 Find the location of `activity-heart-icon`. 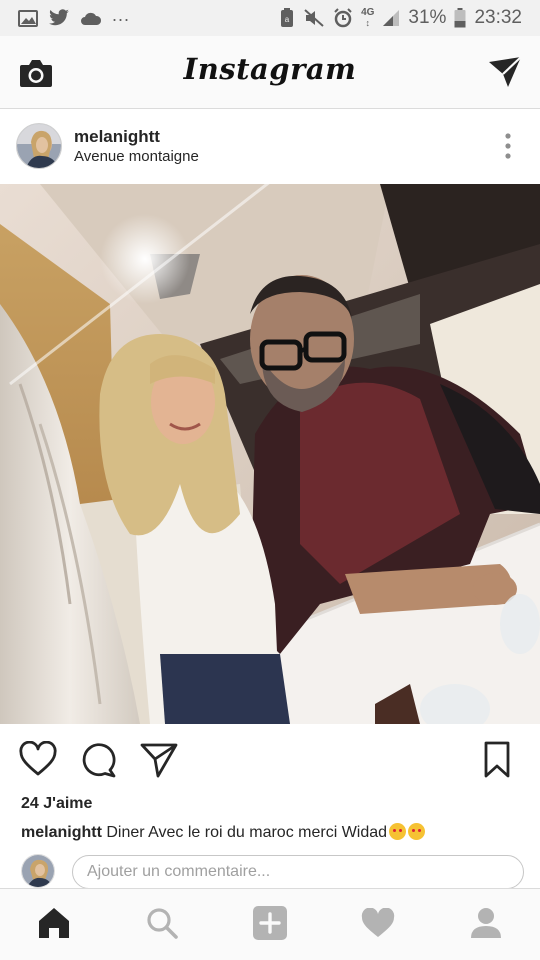

activity-heart-icon is located at coordinates (378, 922).